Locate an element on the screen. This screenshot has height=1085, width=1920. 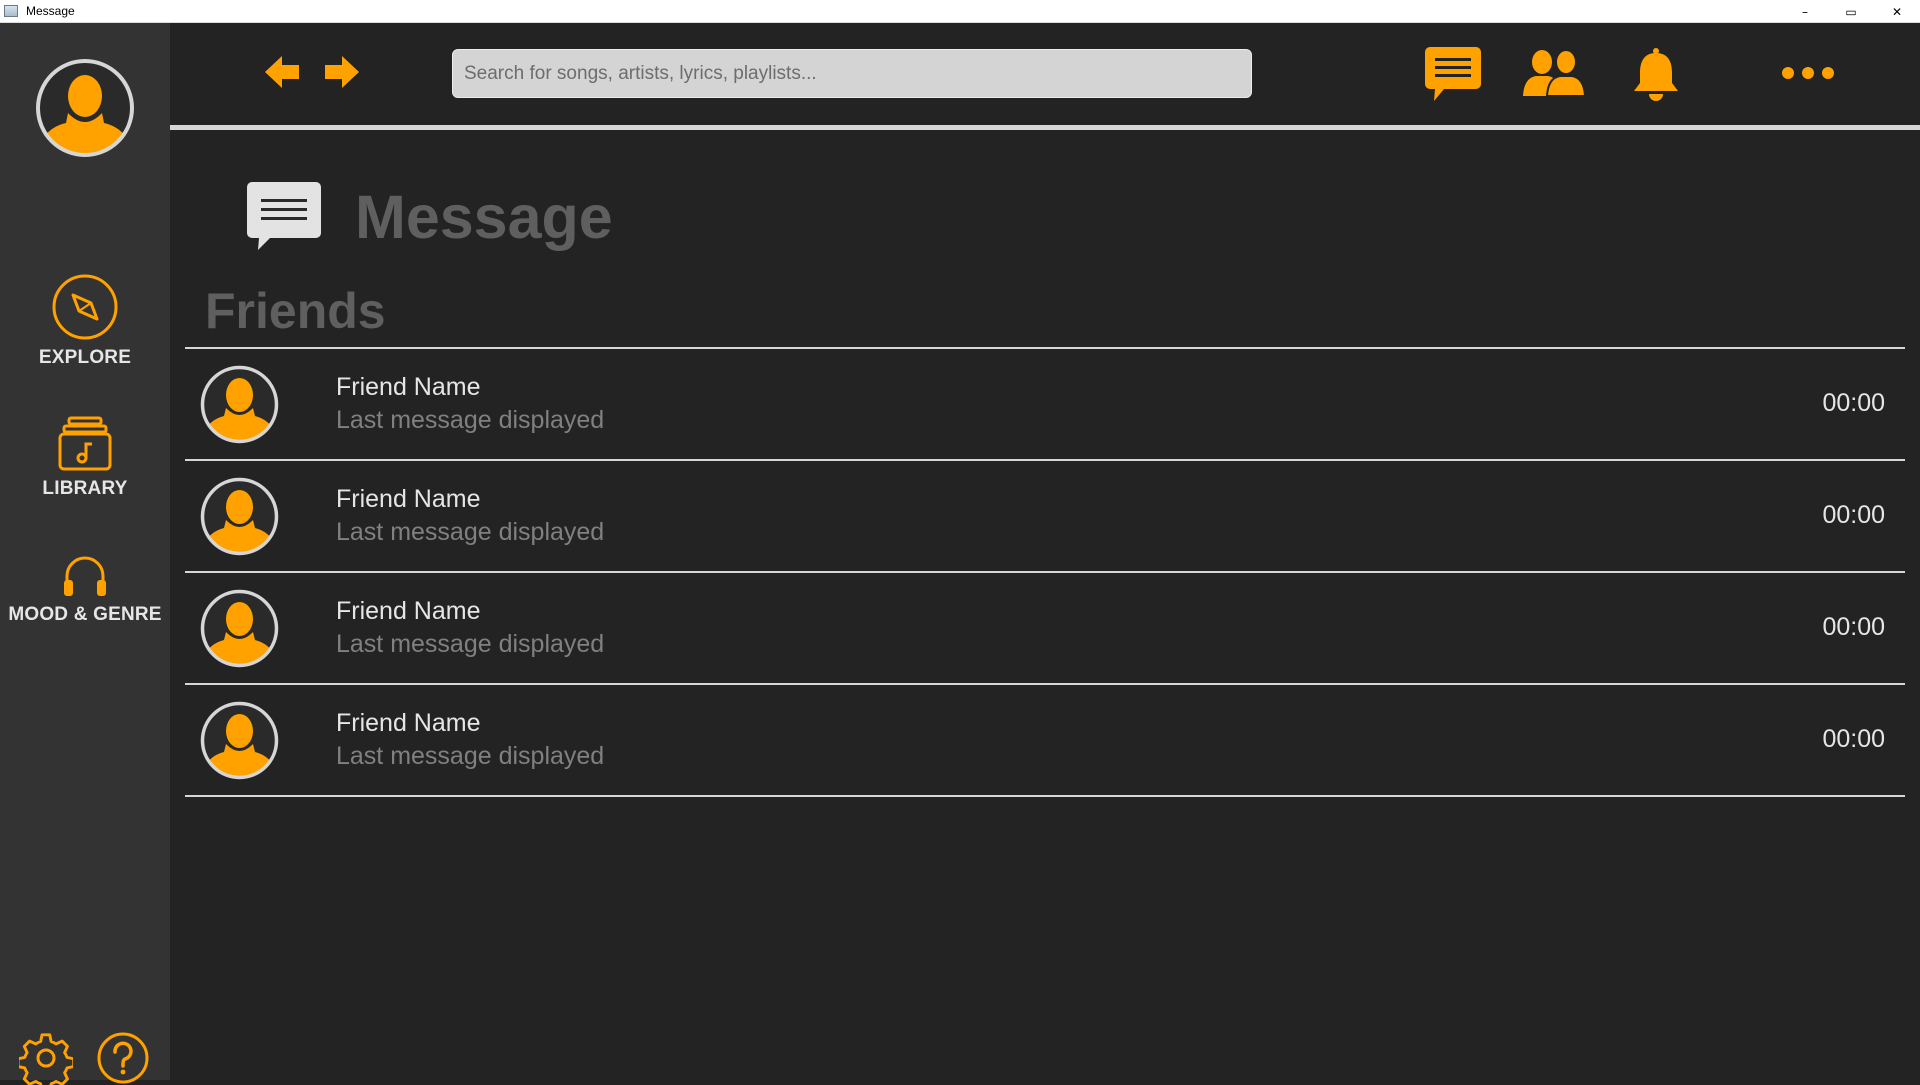
settings-button is located at coordinates (46, 1058).